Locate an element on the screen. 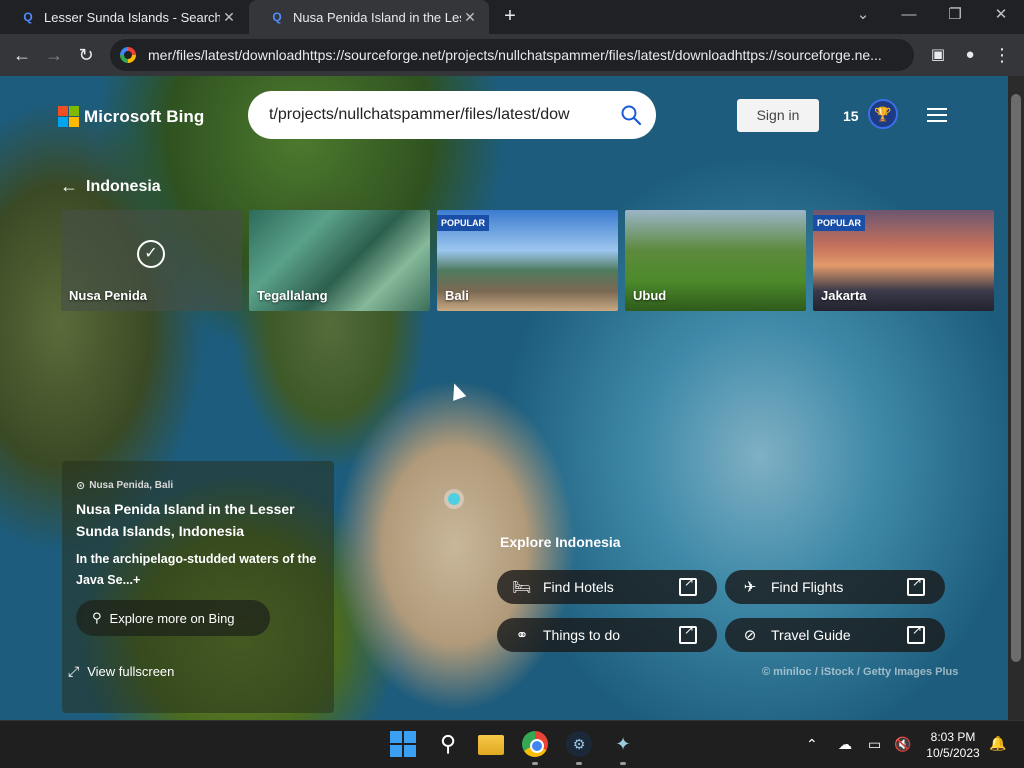 This screenshot has height=768, width=1024. forward-arrow-icon: → is located at coordinates (54, 55).